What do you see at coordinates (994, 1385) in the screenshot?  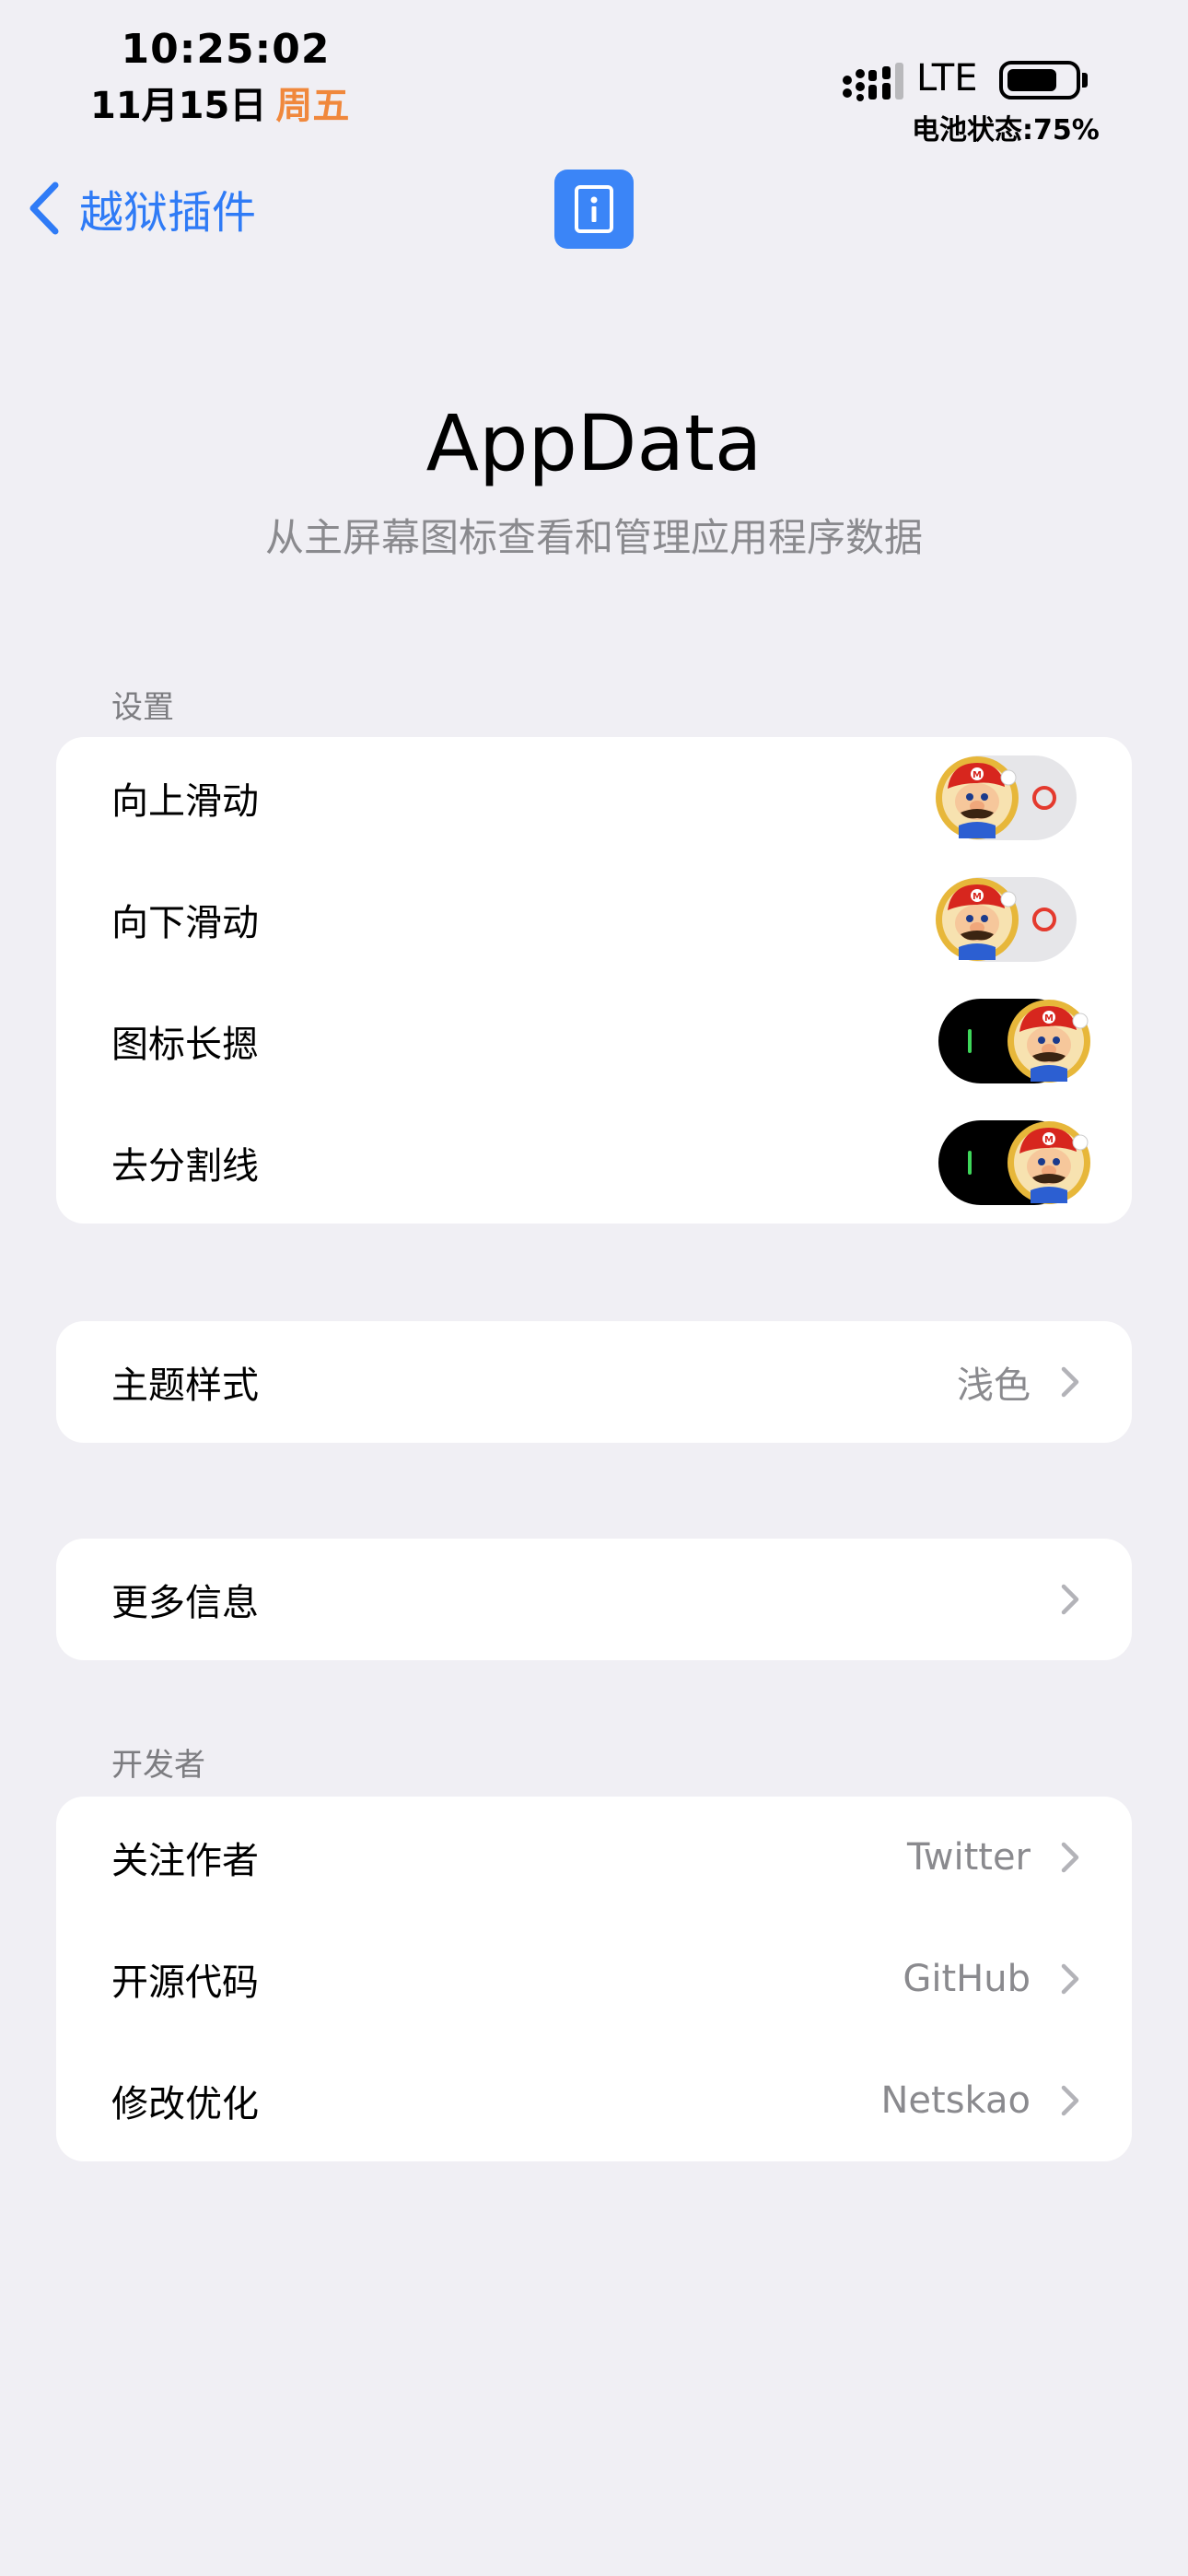 I see `theme-value: 浅色` at bounding box center [994, 1385].